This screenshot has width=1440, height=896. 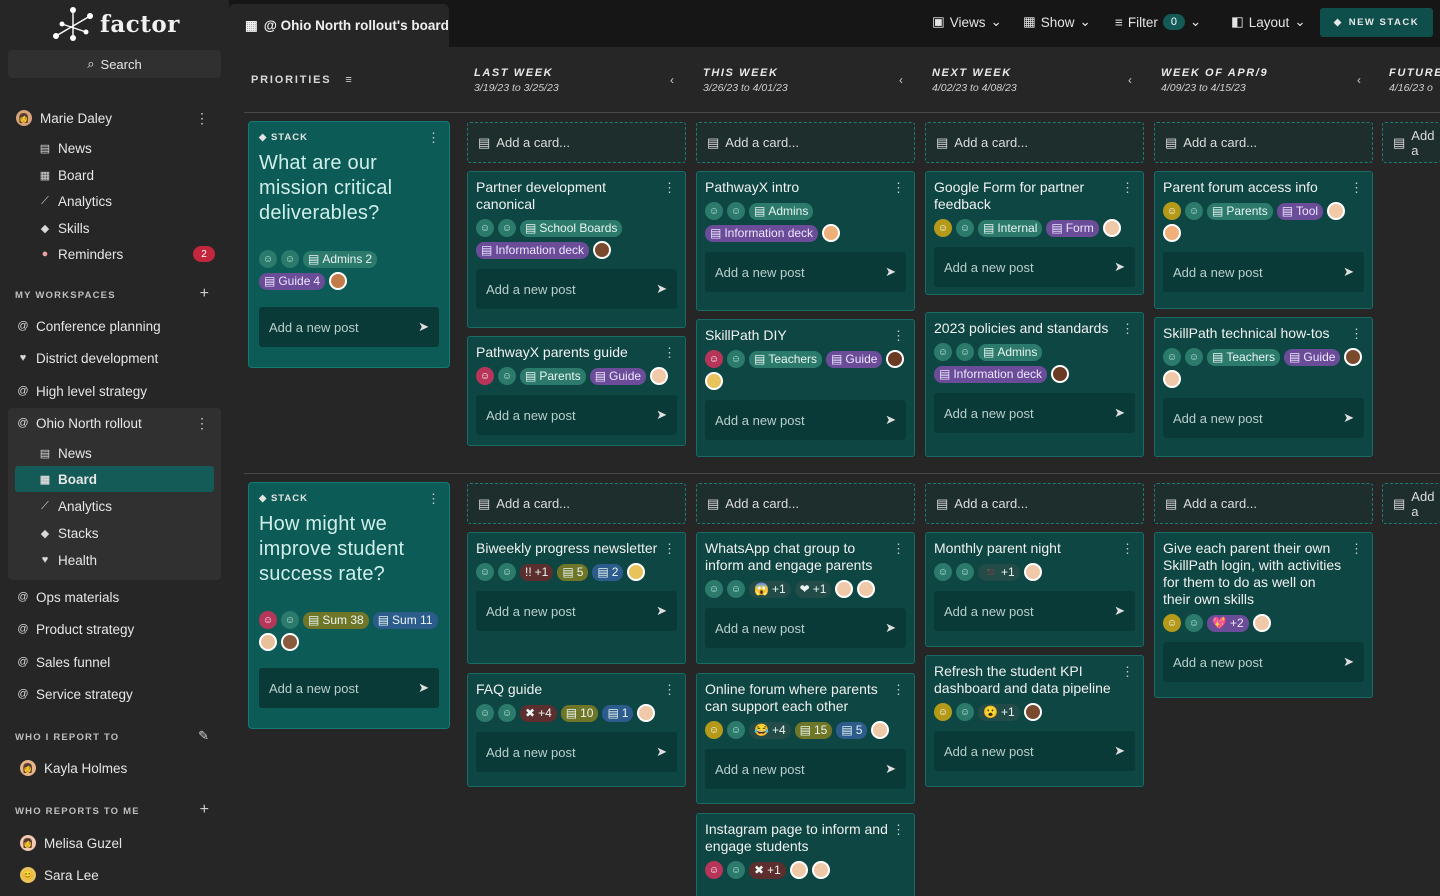 What do you see at coordinates (302, 80) in the screenshot?
I see `priorities-header: PRIORITIES ≡` at bounding box center [302, 80].